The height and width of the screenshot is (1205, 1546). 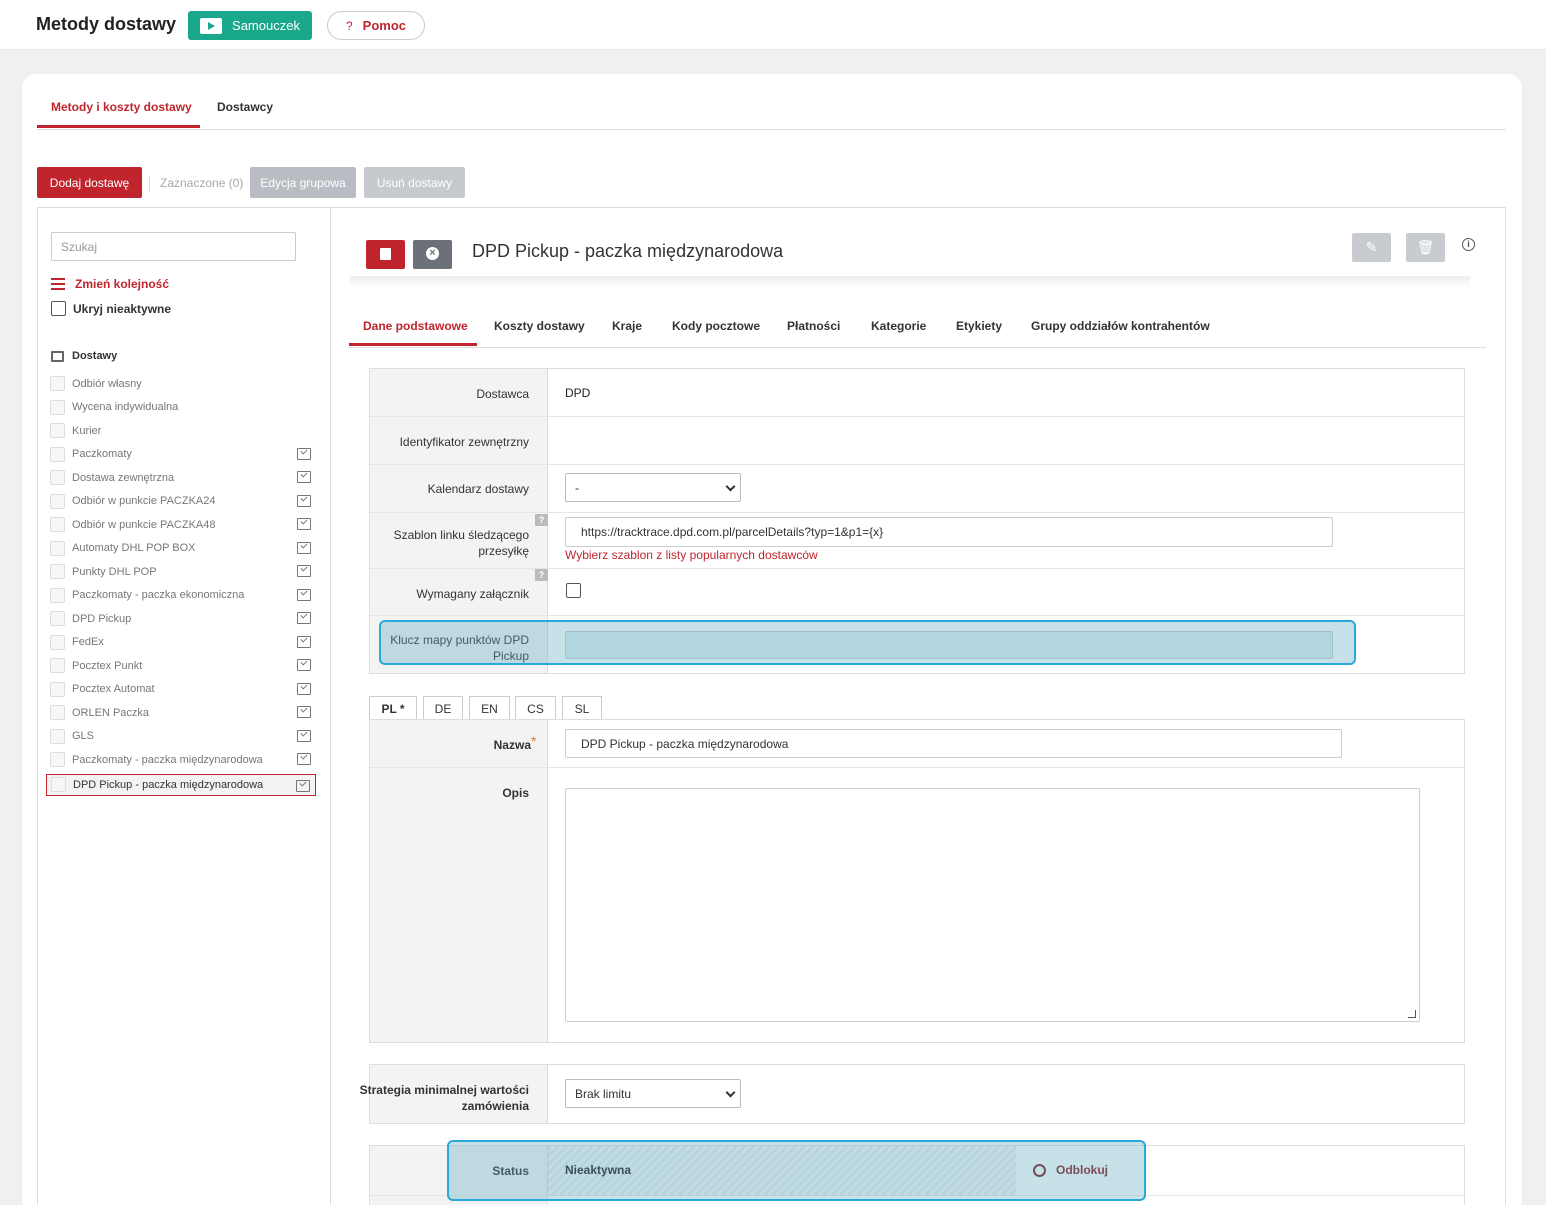 I want to click on cancel-button, so click(x=432, y=254).